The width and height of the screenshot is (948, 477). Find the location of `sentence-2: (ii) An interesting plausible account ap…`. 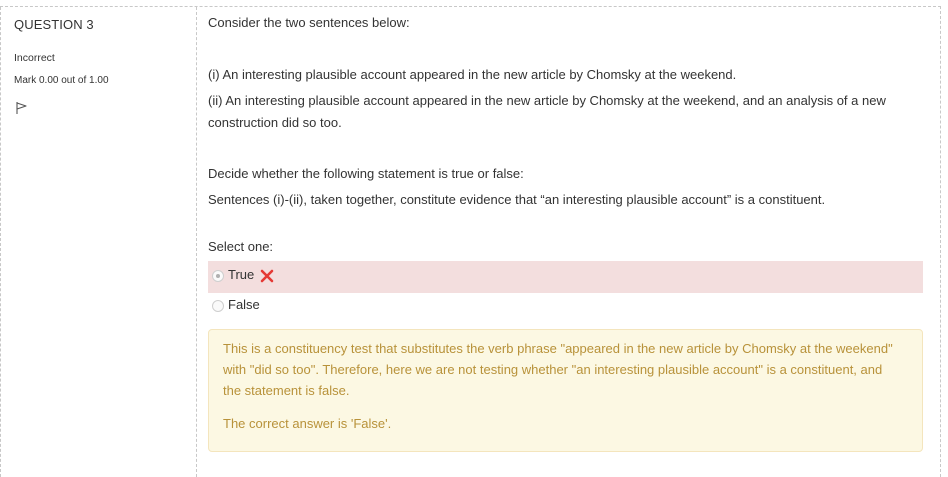

sentence-2: (ii) An interesting plausible account ap… is located at coordinates (547, 111).